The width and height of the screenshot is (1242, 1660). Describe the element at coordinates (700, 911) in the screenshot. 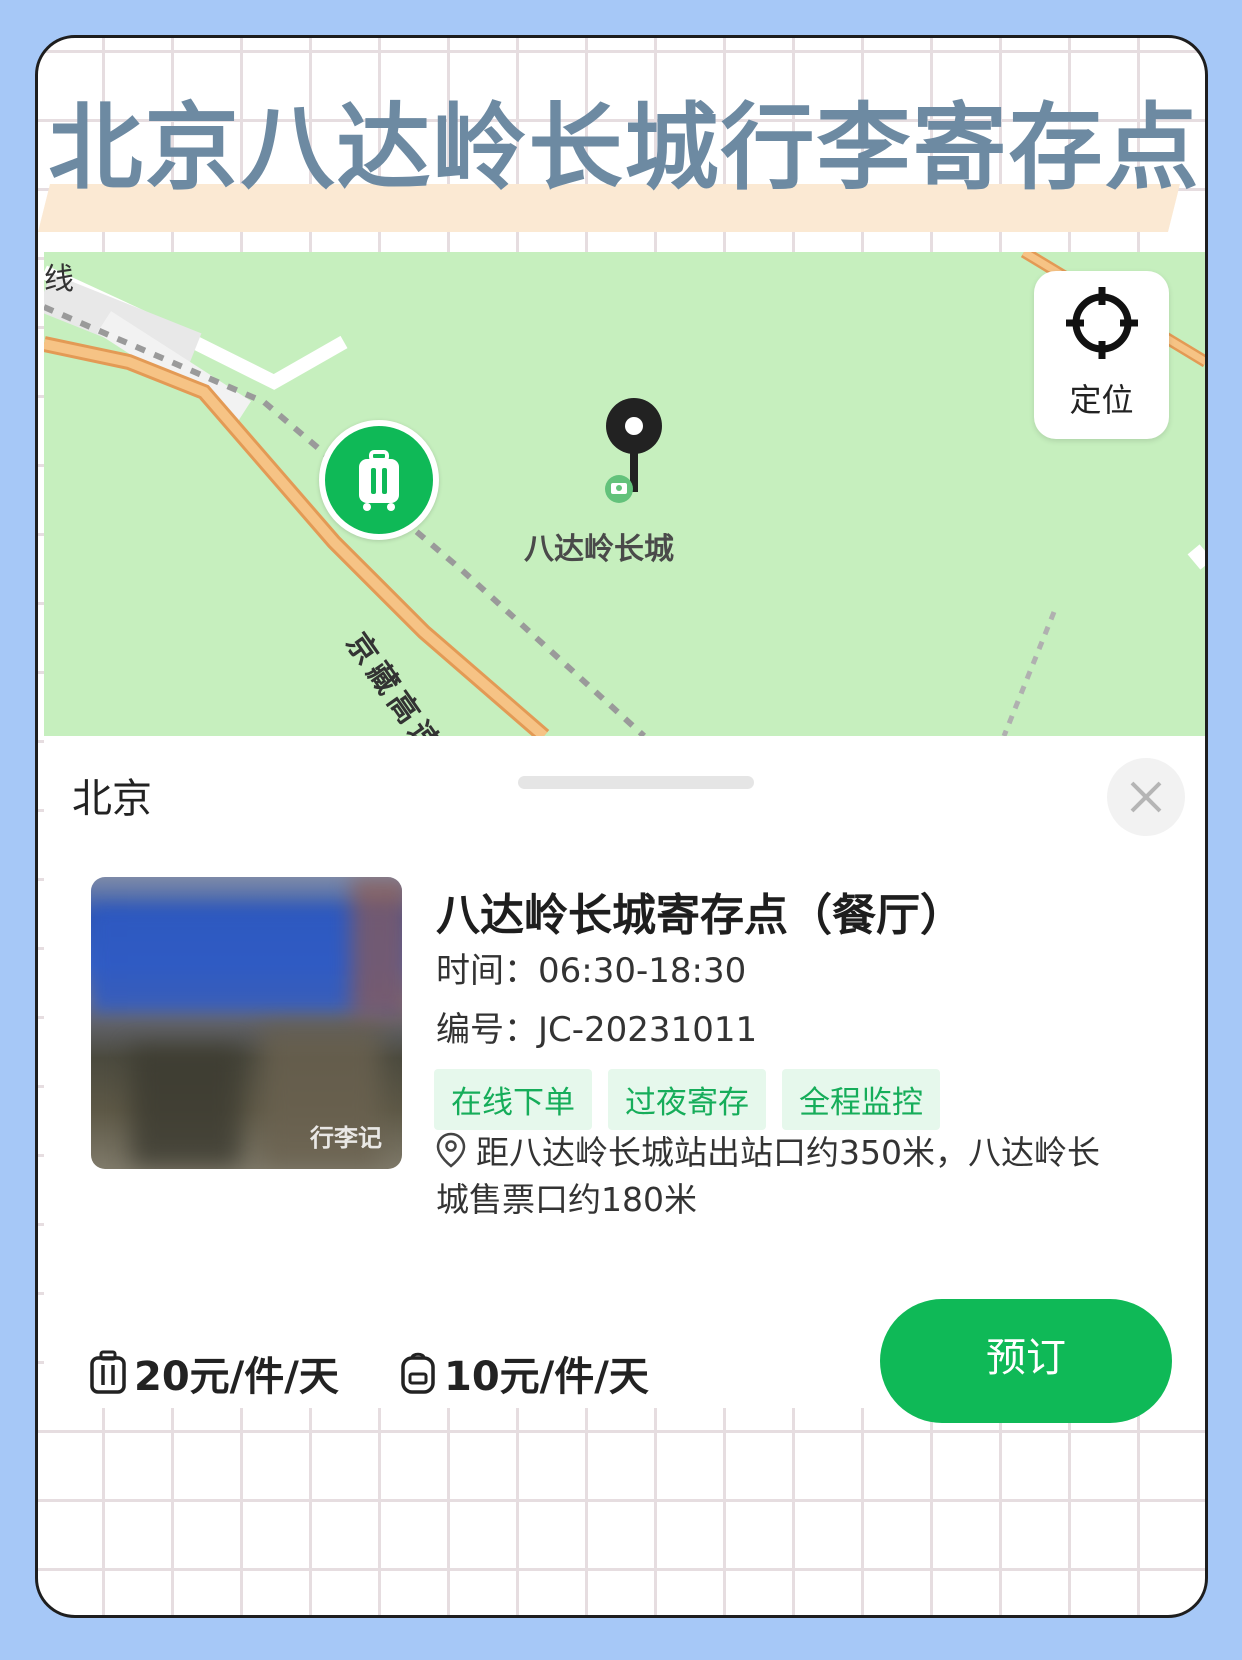

I see `store-name: 八达岭长城寄存点（餐厅）` at that location.